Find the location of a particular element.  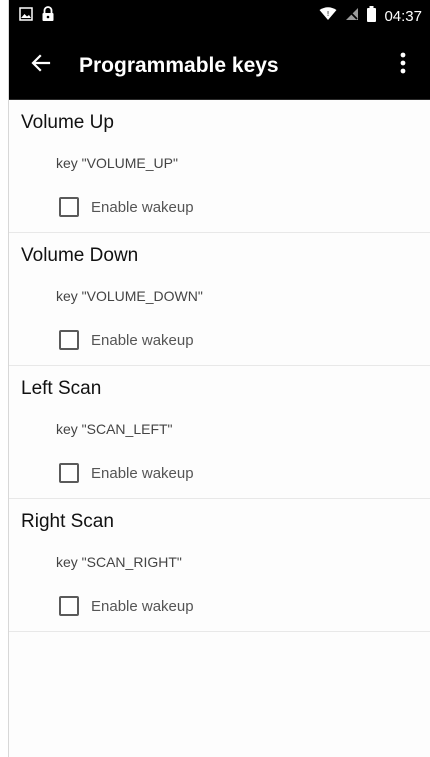

key-code: key "VOLUME_DOWN" is located at coordinates (129, 296).